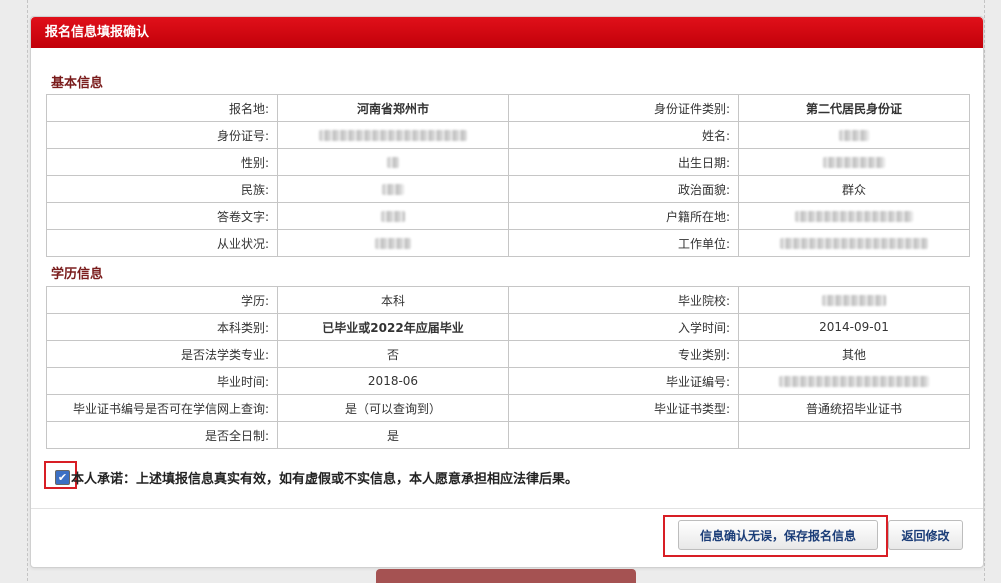 This screenshot has height=583, width=1001. I want to click on table-row: 是否法学类专业: 否 专业类别: 其他, so click(508, 354).